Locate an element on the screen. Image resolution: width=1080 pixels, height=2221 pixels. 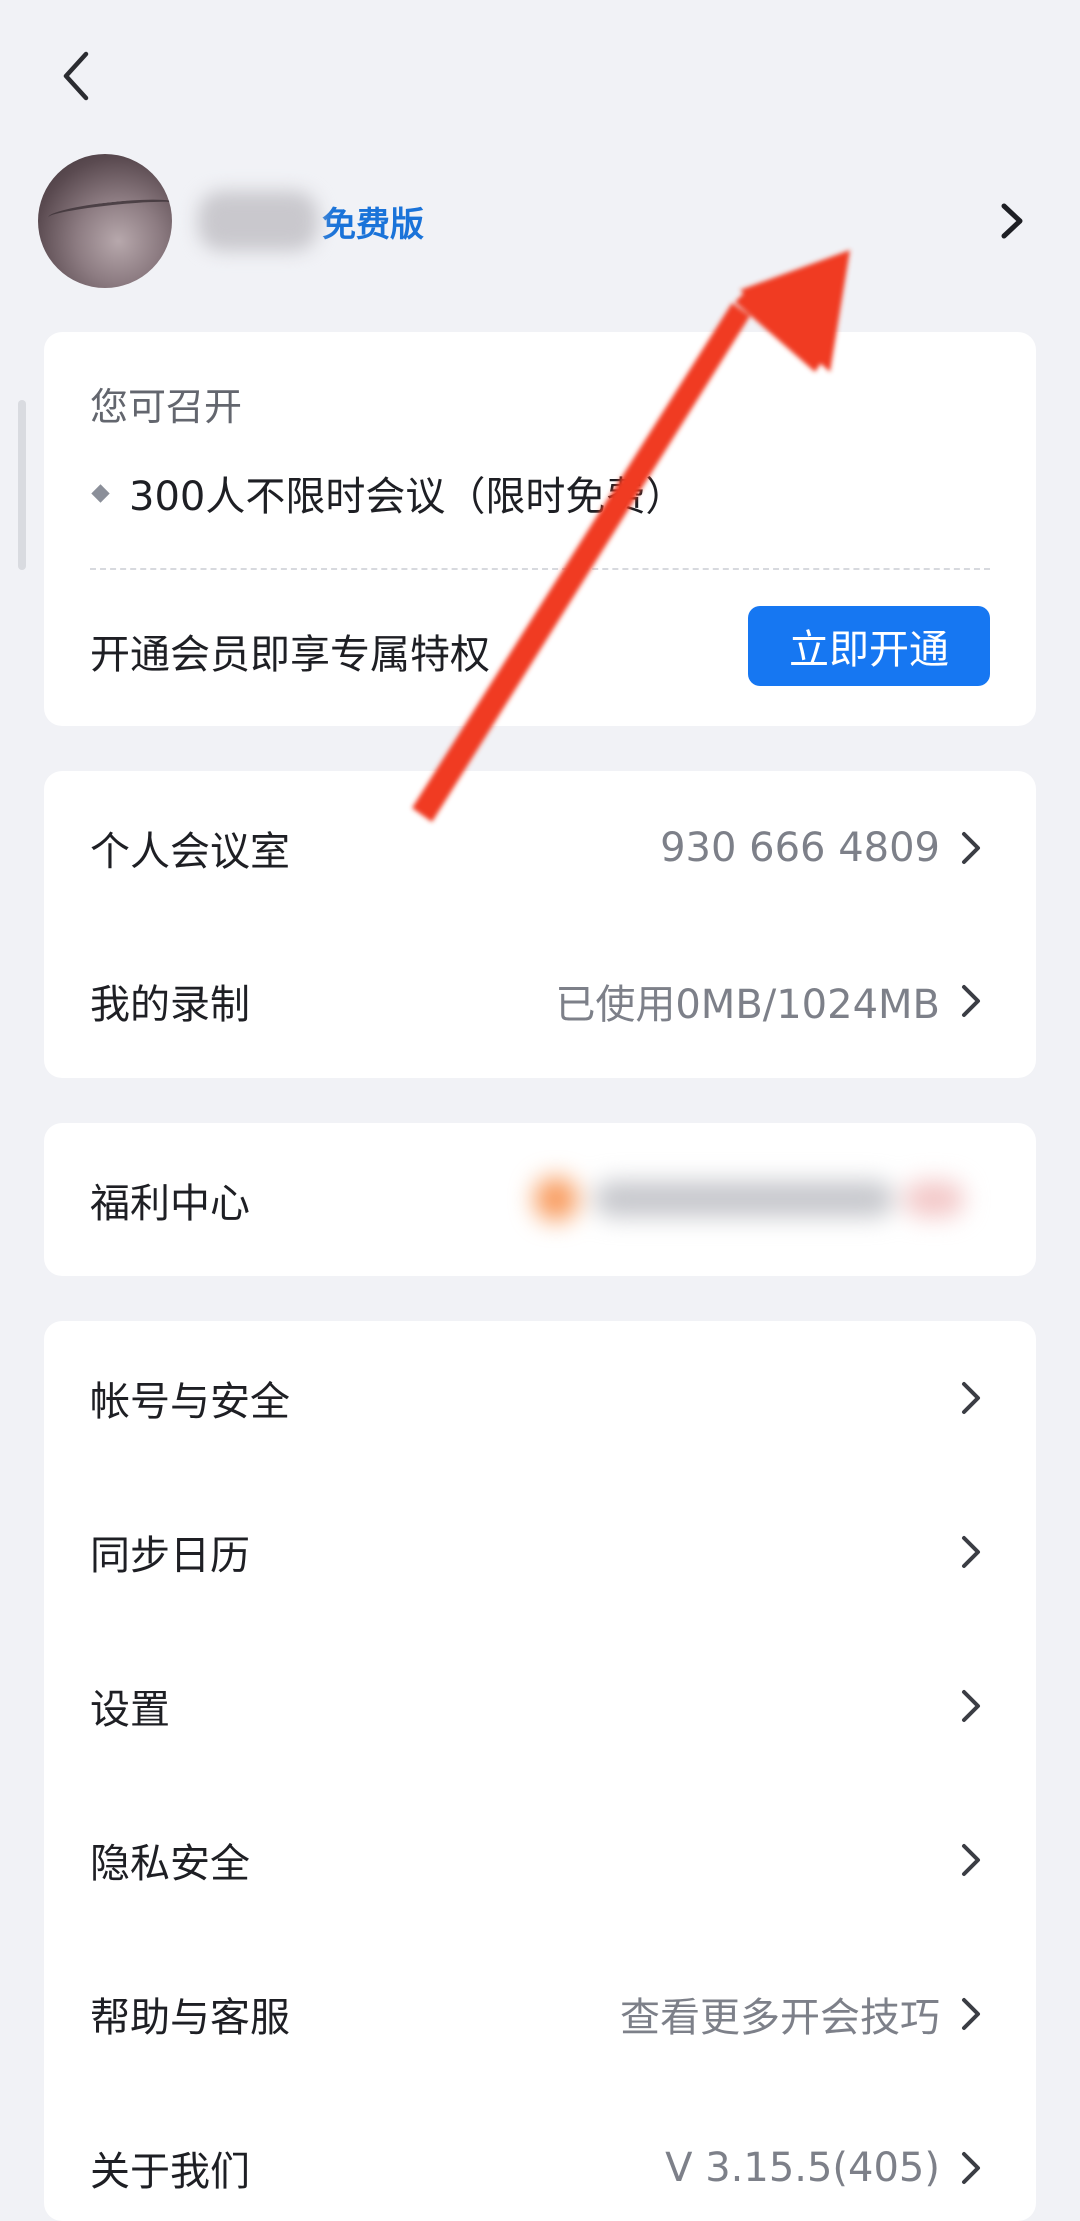
storage-usage-value: 已使用0MB/1024MB is located at coordinates (747, 1004).